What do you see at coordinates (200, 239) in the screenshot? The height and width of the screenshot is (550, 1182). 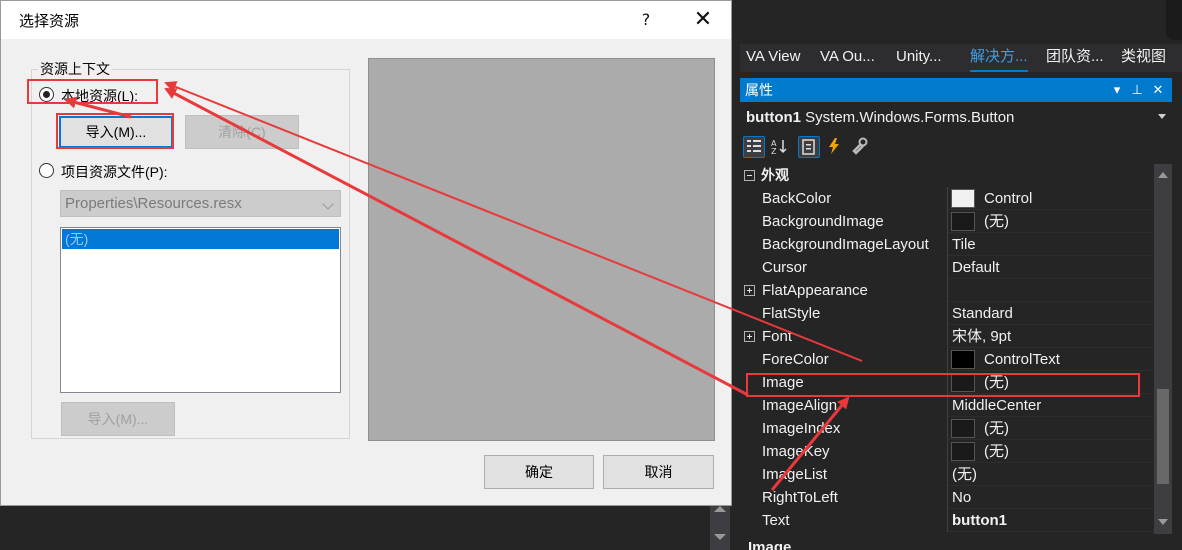 I see `list-item: (无)` at bounding box center [200, 239].